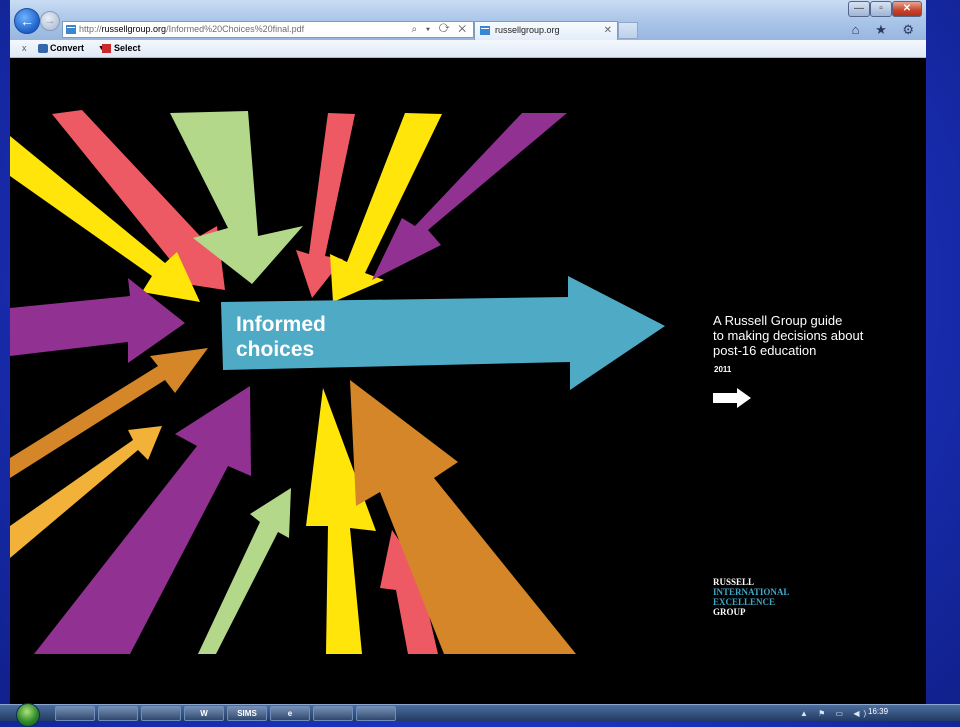  I want to click on taskbar-clock: 16:39, so click(878, 711).